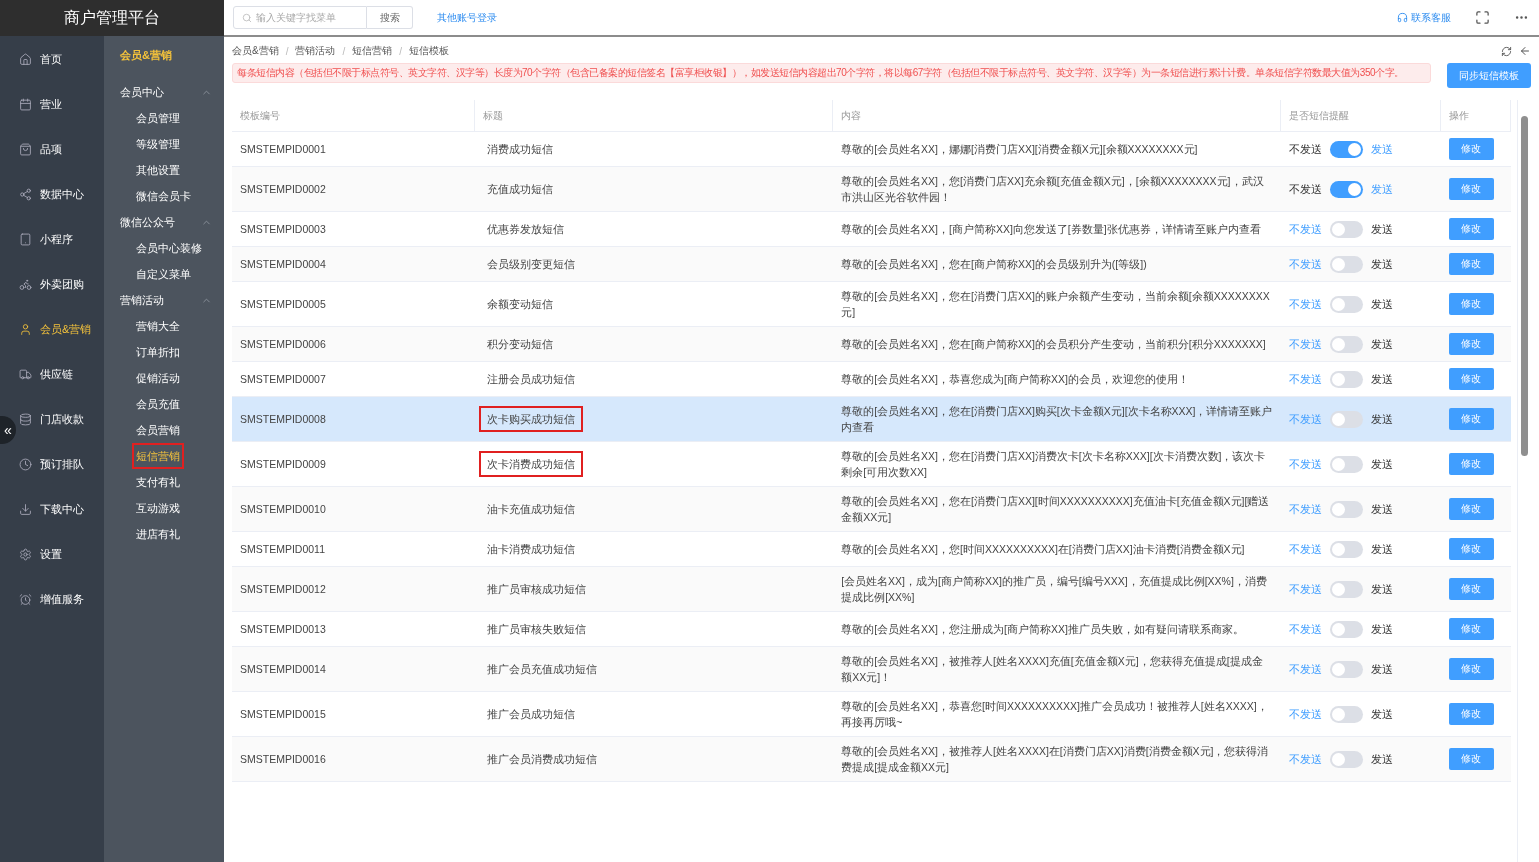  I want to click on table-cell-text: 推广员审核失败短信, so click(536, 629).